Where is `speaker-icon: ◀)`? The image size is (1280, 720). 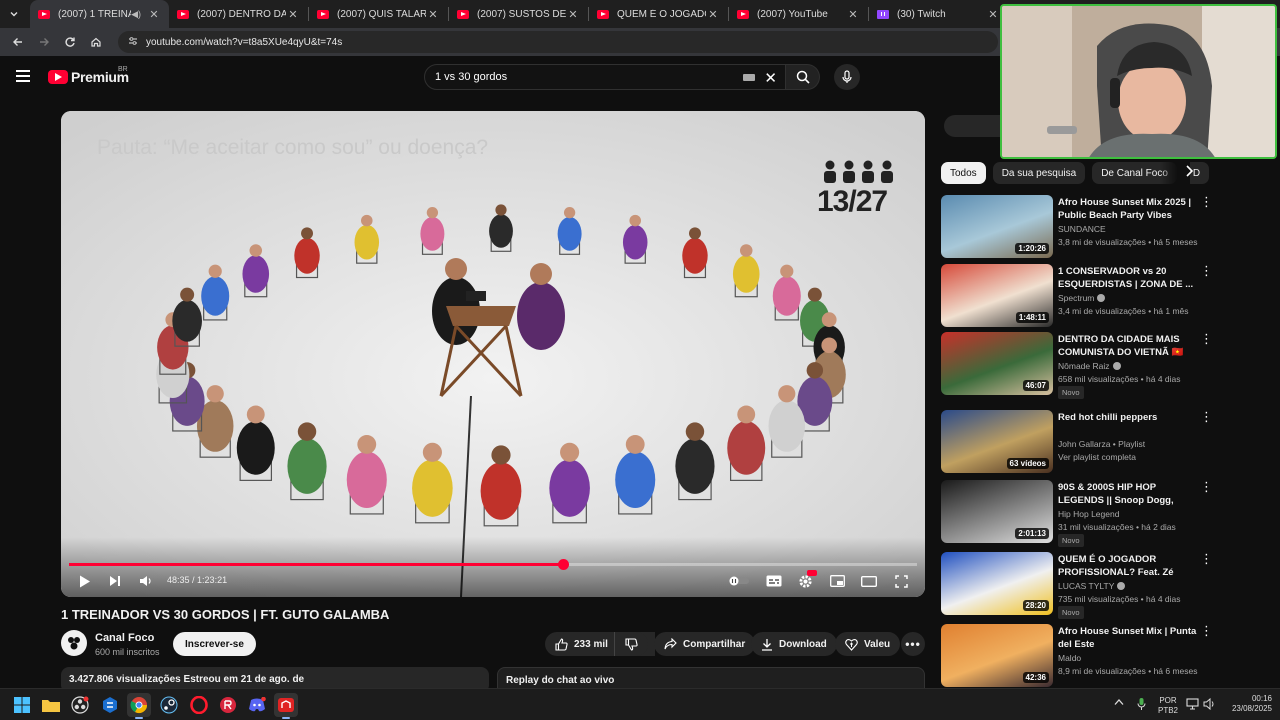
speaker-icon: ◀) is located at coordinates (136, 14).